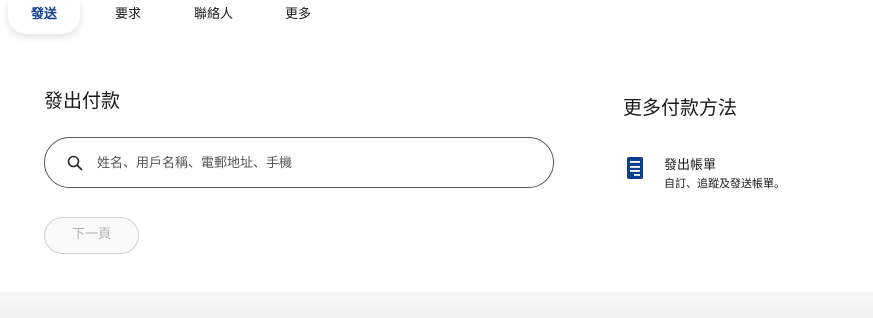 This screenshot has width=873, height=318. What do you see at coordinates (82, 101) in the screenshot?
I see `send-payment-title: 發出付款` at bounding box center [82, 101].